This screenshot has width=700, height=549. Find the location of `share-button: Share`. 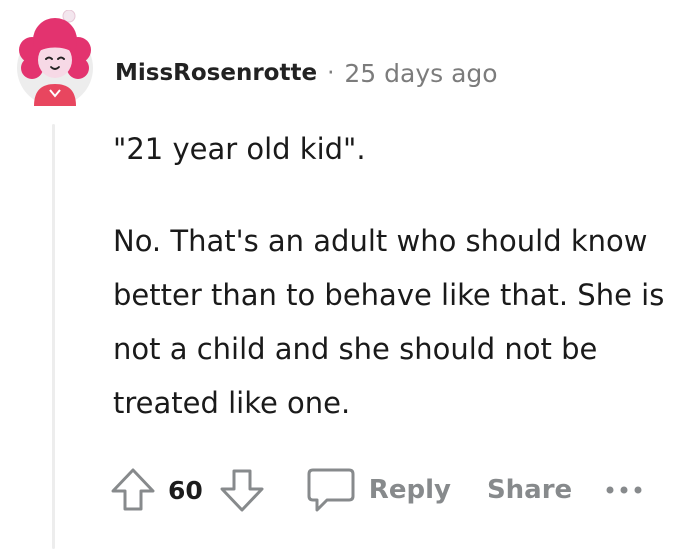

share-button: Share is located at coordinates (529, 490).